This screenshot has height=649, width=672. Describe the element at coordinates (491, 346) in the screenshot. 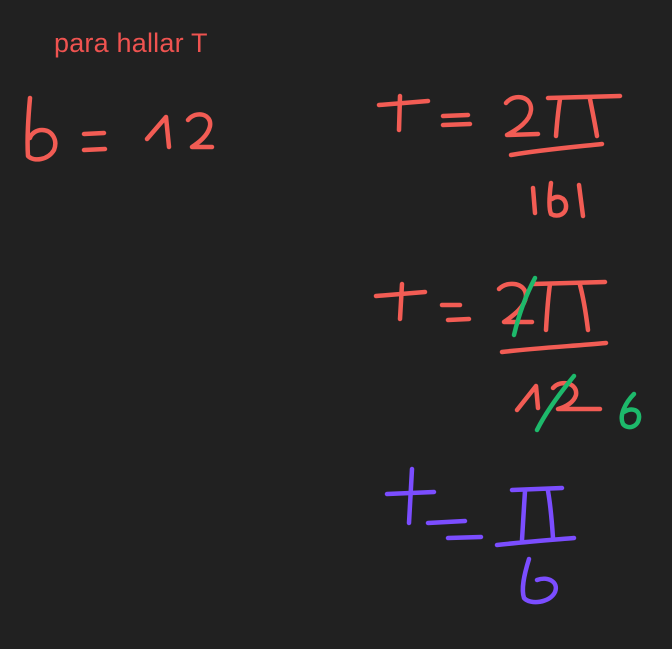

I see `step-2-equation: 12` at that location.